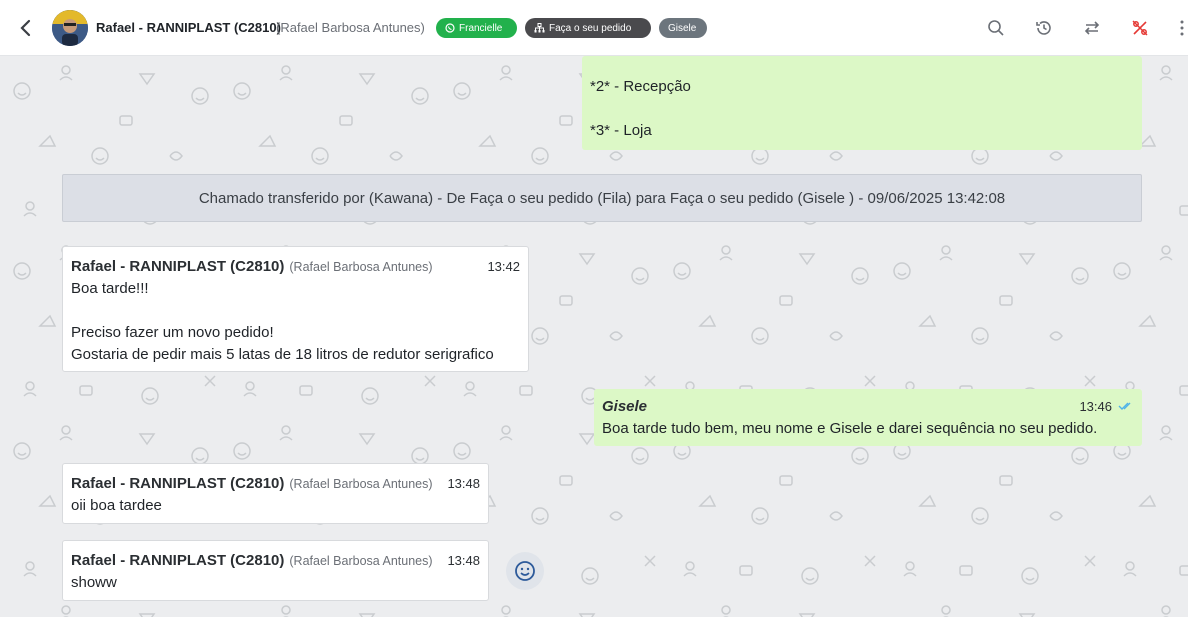  I want to click on tag-queue-label: Faça o seu pedido, so click(590, 28).